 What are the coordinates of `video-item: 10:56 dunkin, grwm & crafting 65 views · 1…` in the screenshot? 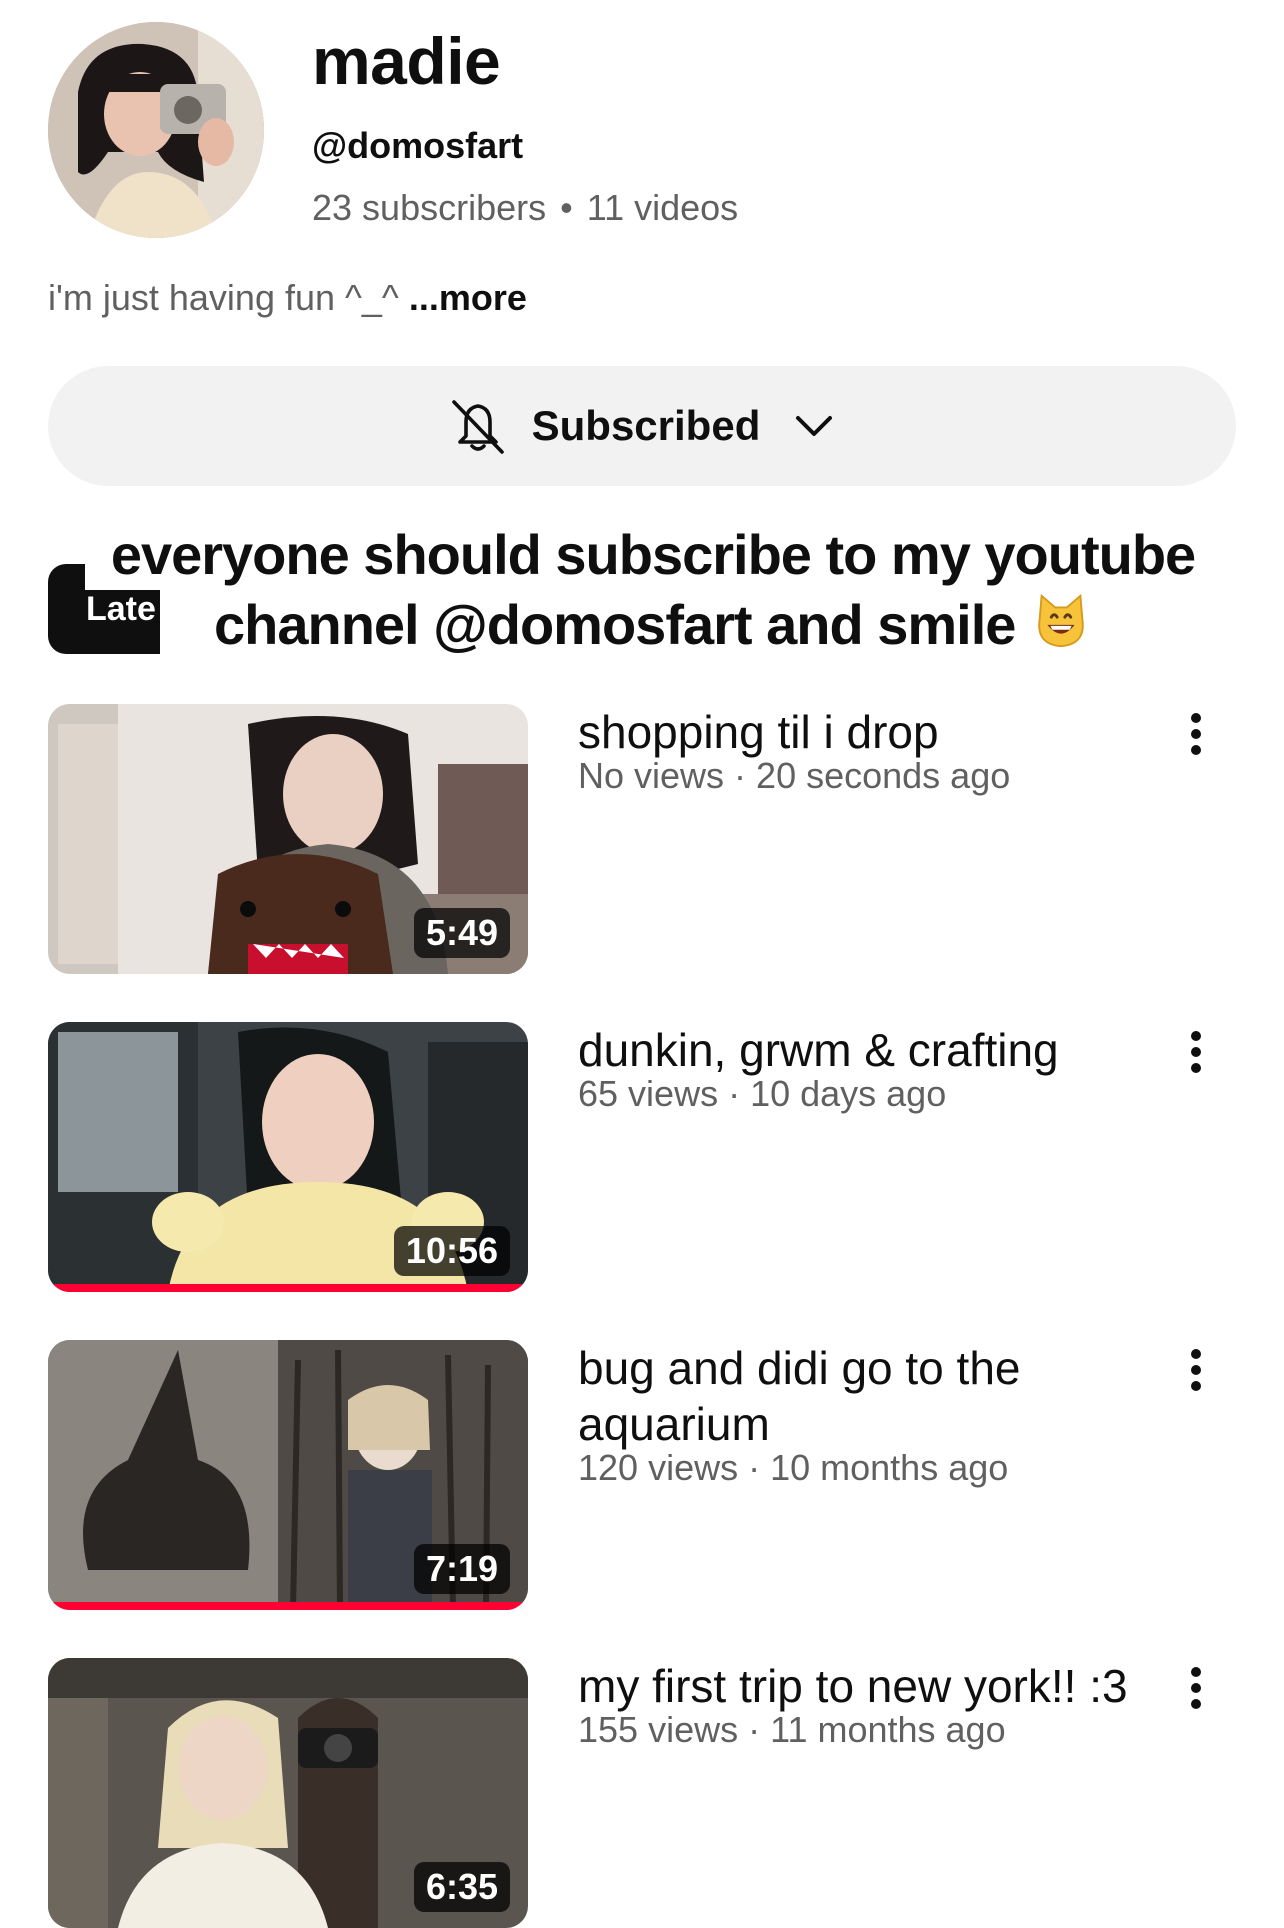 It's located at (642, 1157).